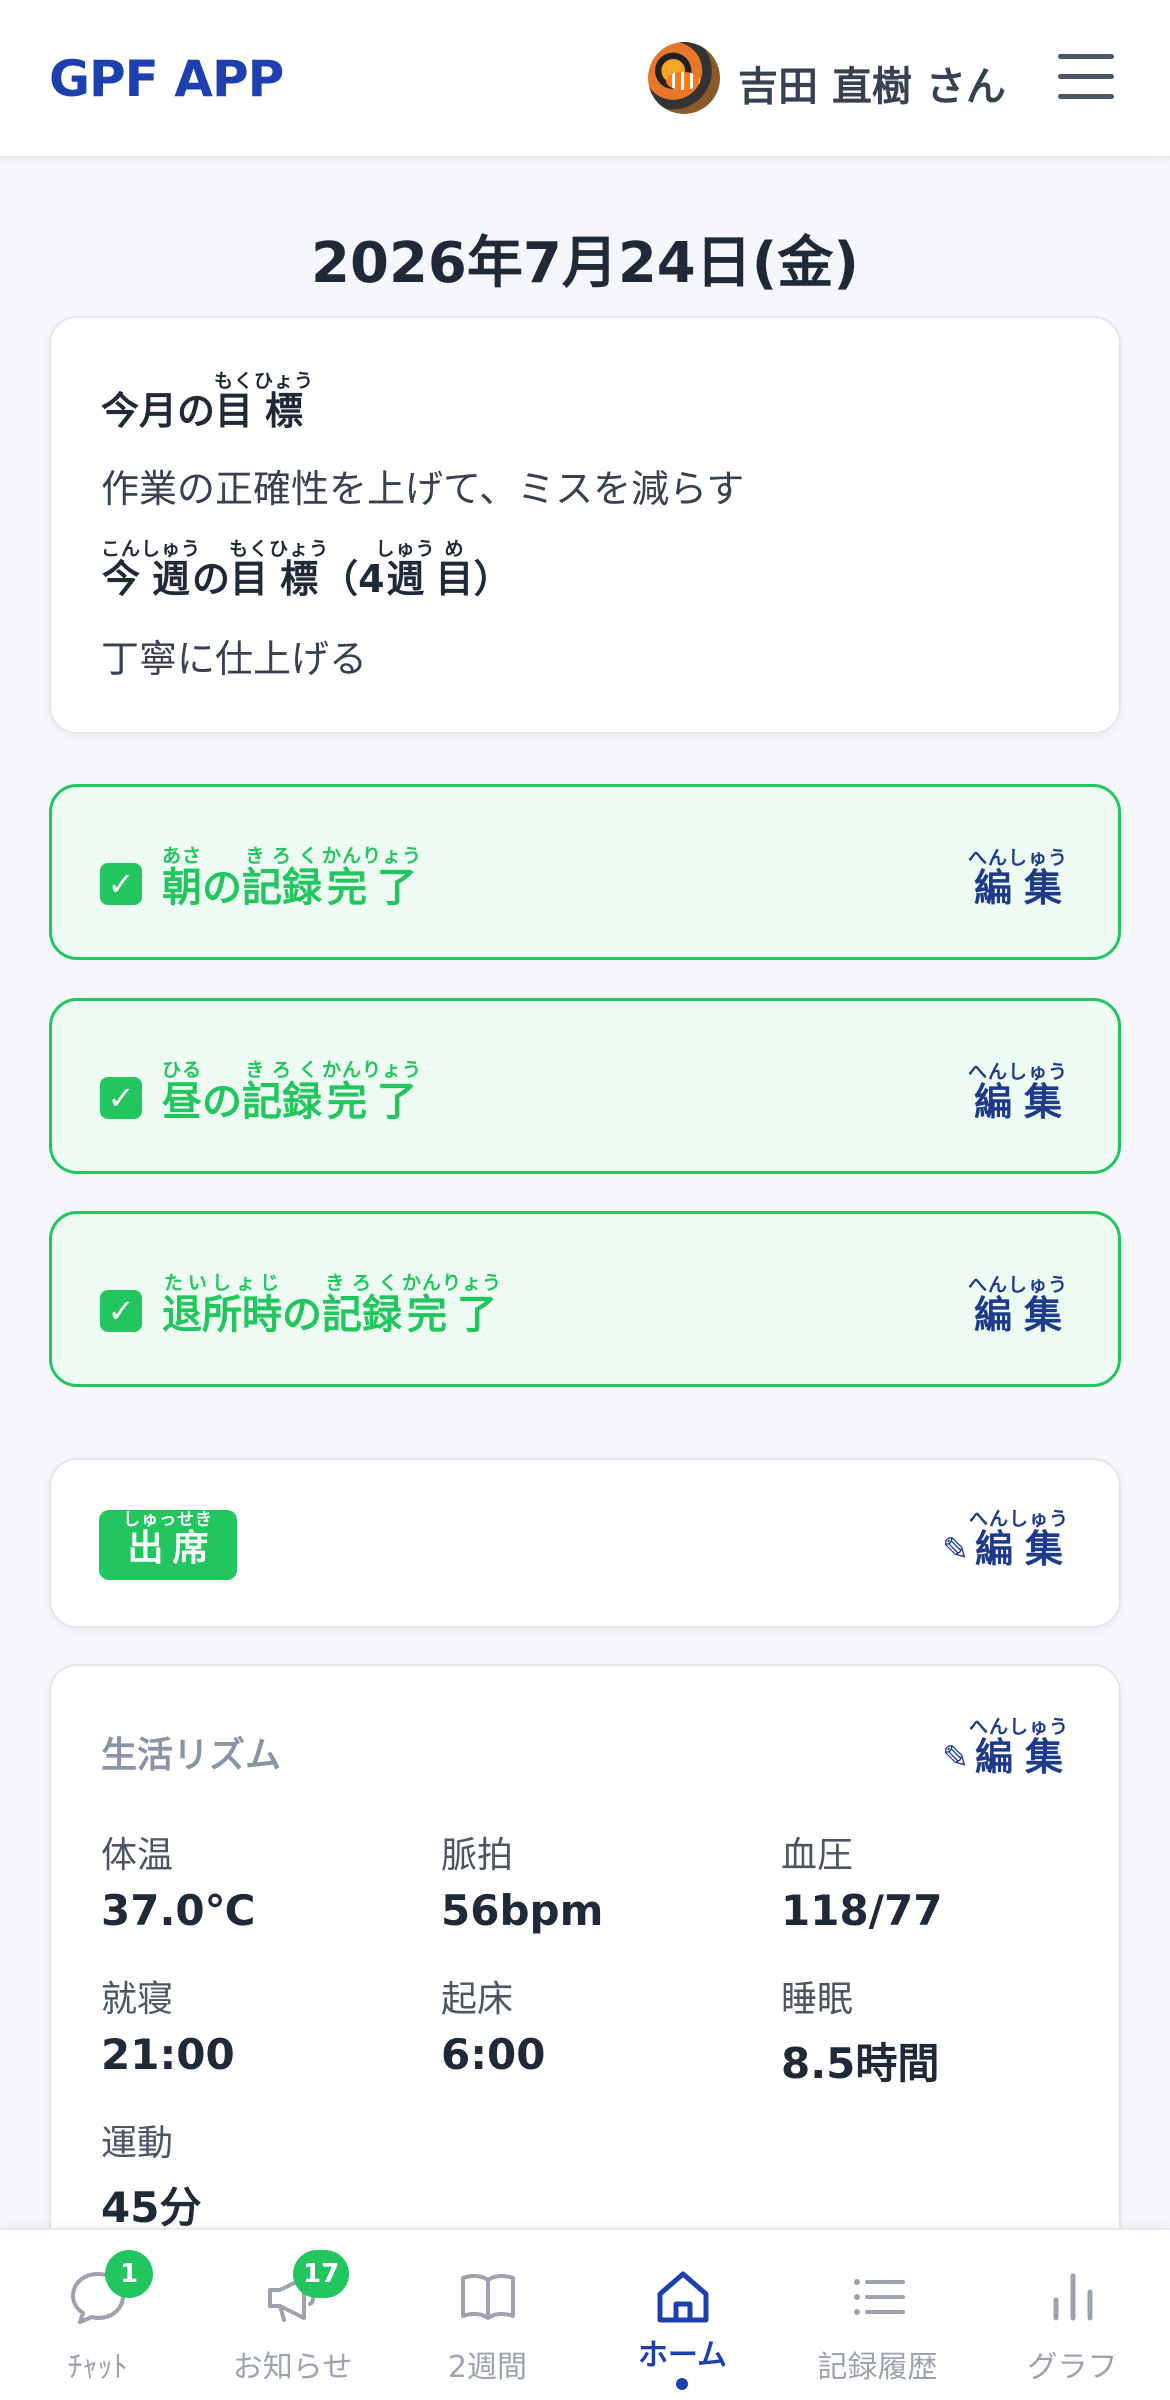 The width and height of the screenshot is (1170, 2400). I want to click on avatar, so click(684, 78).